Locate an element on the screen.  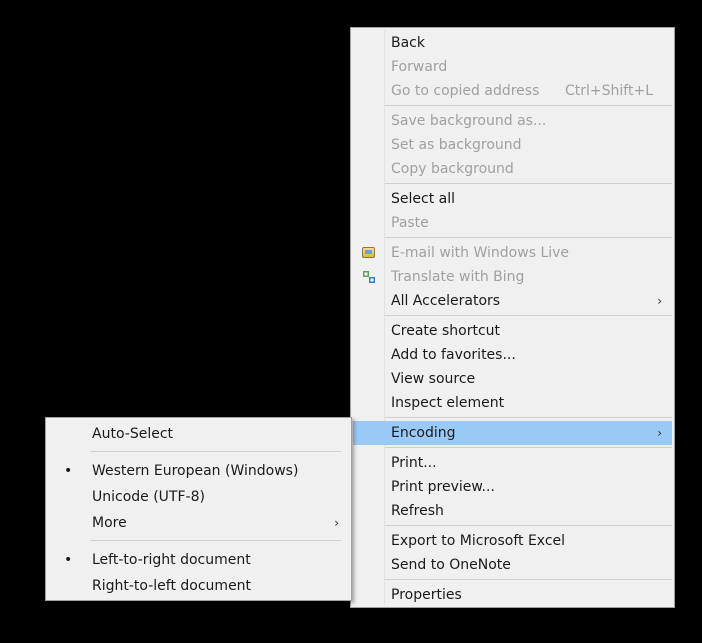
menu-item-label: Translate with Bing is located at coordinates (458, 277).